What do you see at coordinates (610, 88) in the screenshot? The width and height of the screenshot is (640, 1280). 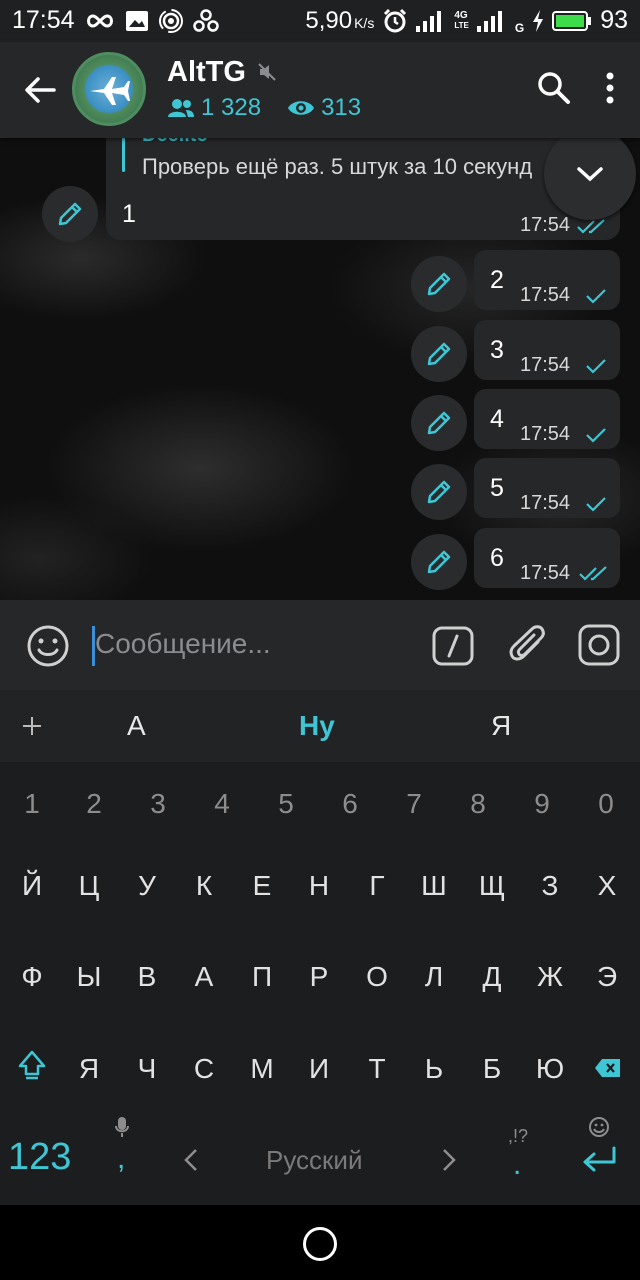 I see `more-vert-icon` at bounding box center [610, 88].